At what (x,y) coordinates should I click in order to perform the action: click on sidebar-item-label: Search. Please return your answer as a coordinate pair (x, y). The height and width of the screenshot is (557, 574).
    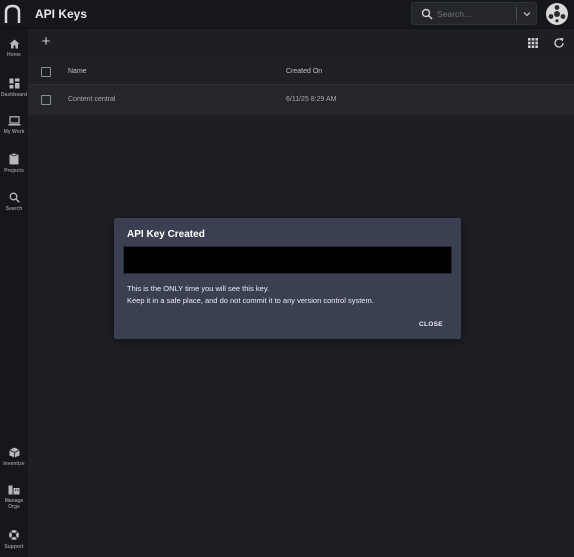
    Looking at the image, I should click on (14, 209).